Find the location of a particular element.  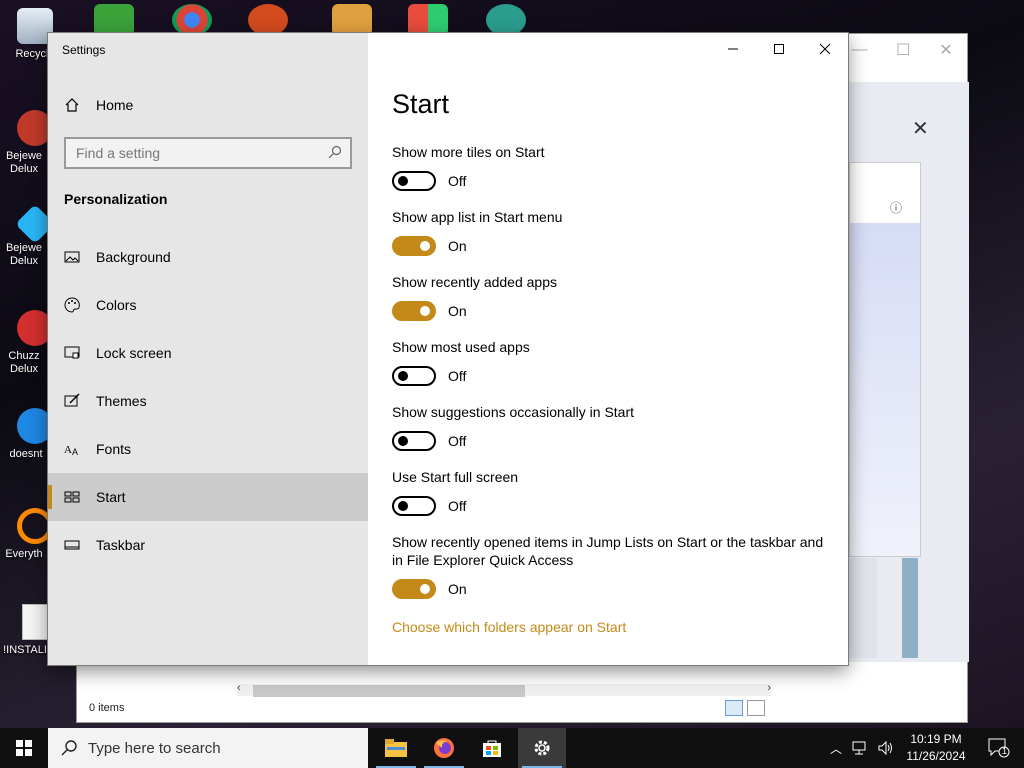

app-list-toggle is located at coordinates (414, 246).